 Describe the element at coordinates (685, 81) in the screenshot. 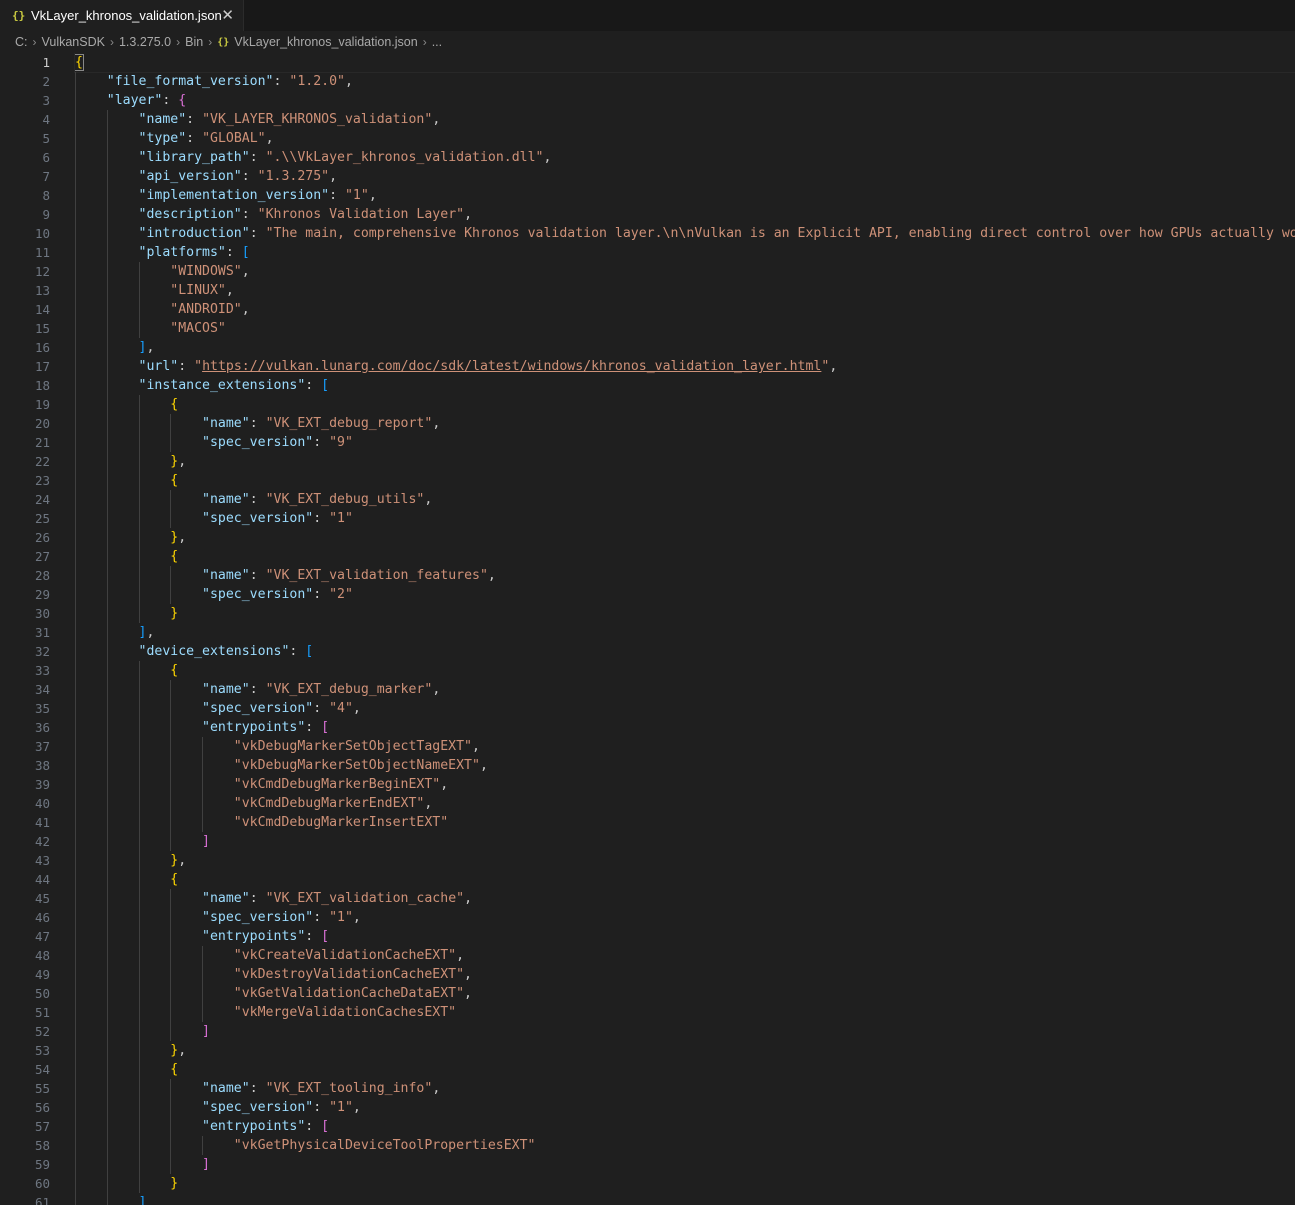

I see `code-line: "file_format_version": "1.2.0",` at that location.